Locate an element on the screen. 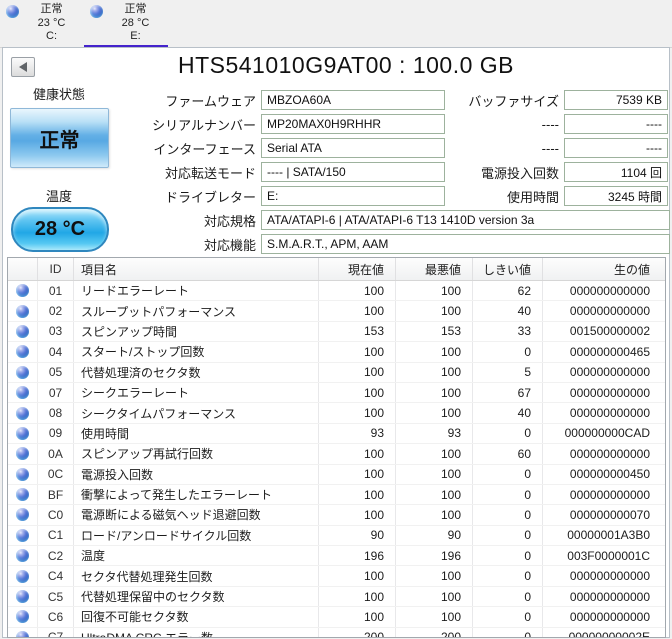 The image size is (672, 639). field-label: ファームウェア is located at coordinates (210, 101).